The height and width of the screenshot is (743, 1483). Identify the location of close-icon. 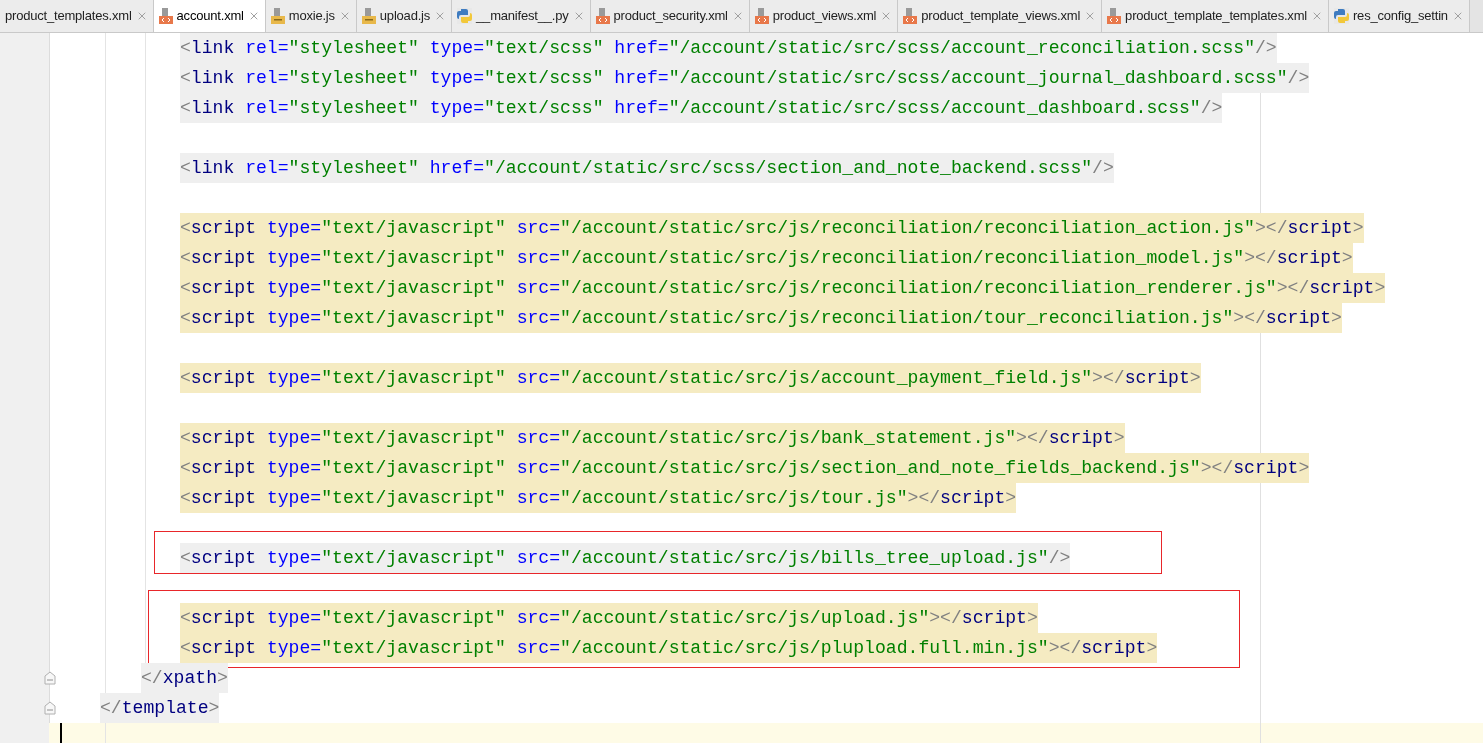
(1317, 16).